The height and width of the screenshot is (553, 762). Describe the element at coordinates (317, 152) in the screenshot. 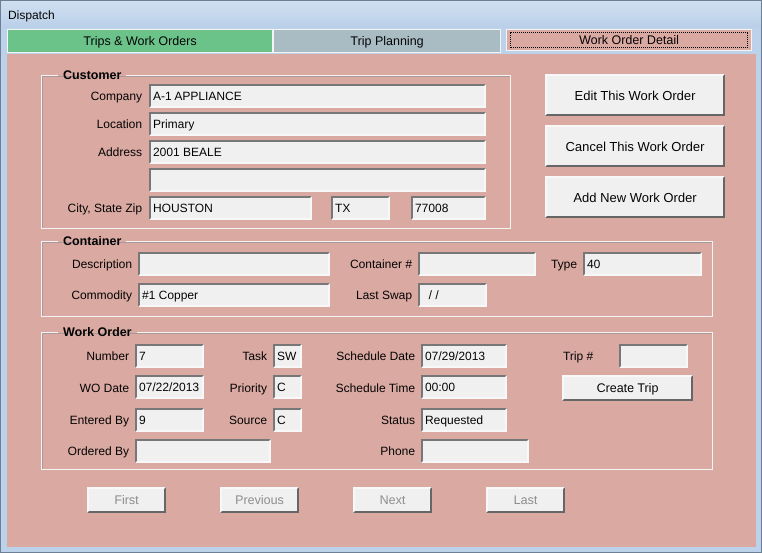

I see `text-field: 2001 BEALE` at that location.